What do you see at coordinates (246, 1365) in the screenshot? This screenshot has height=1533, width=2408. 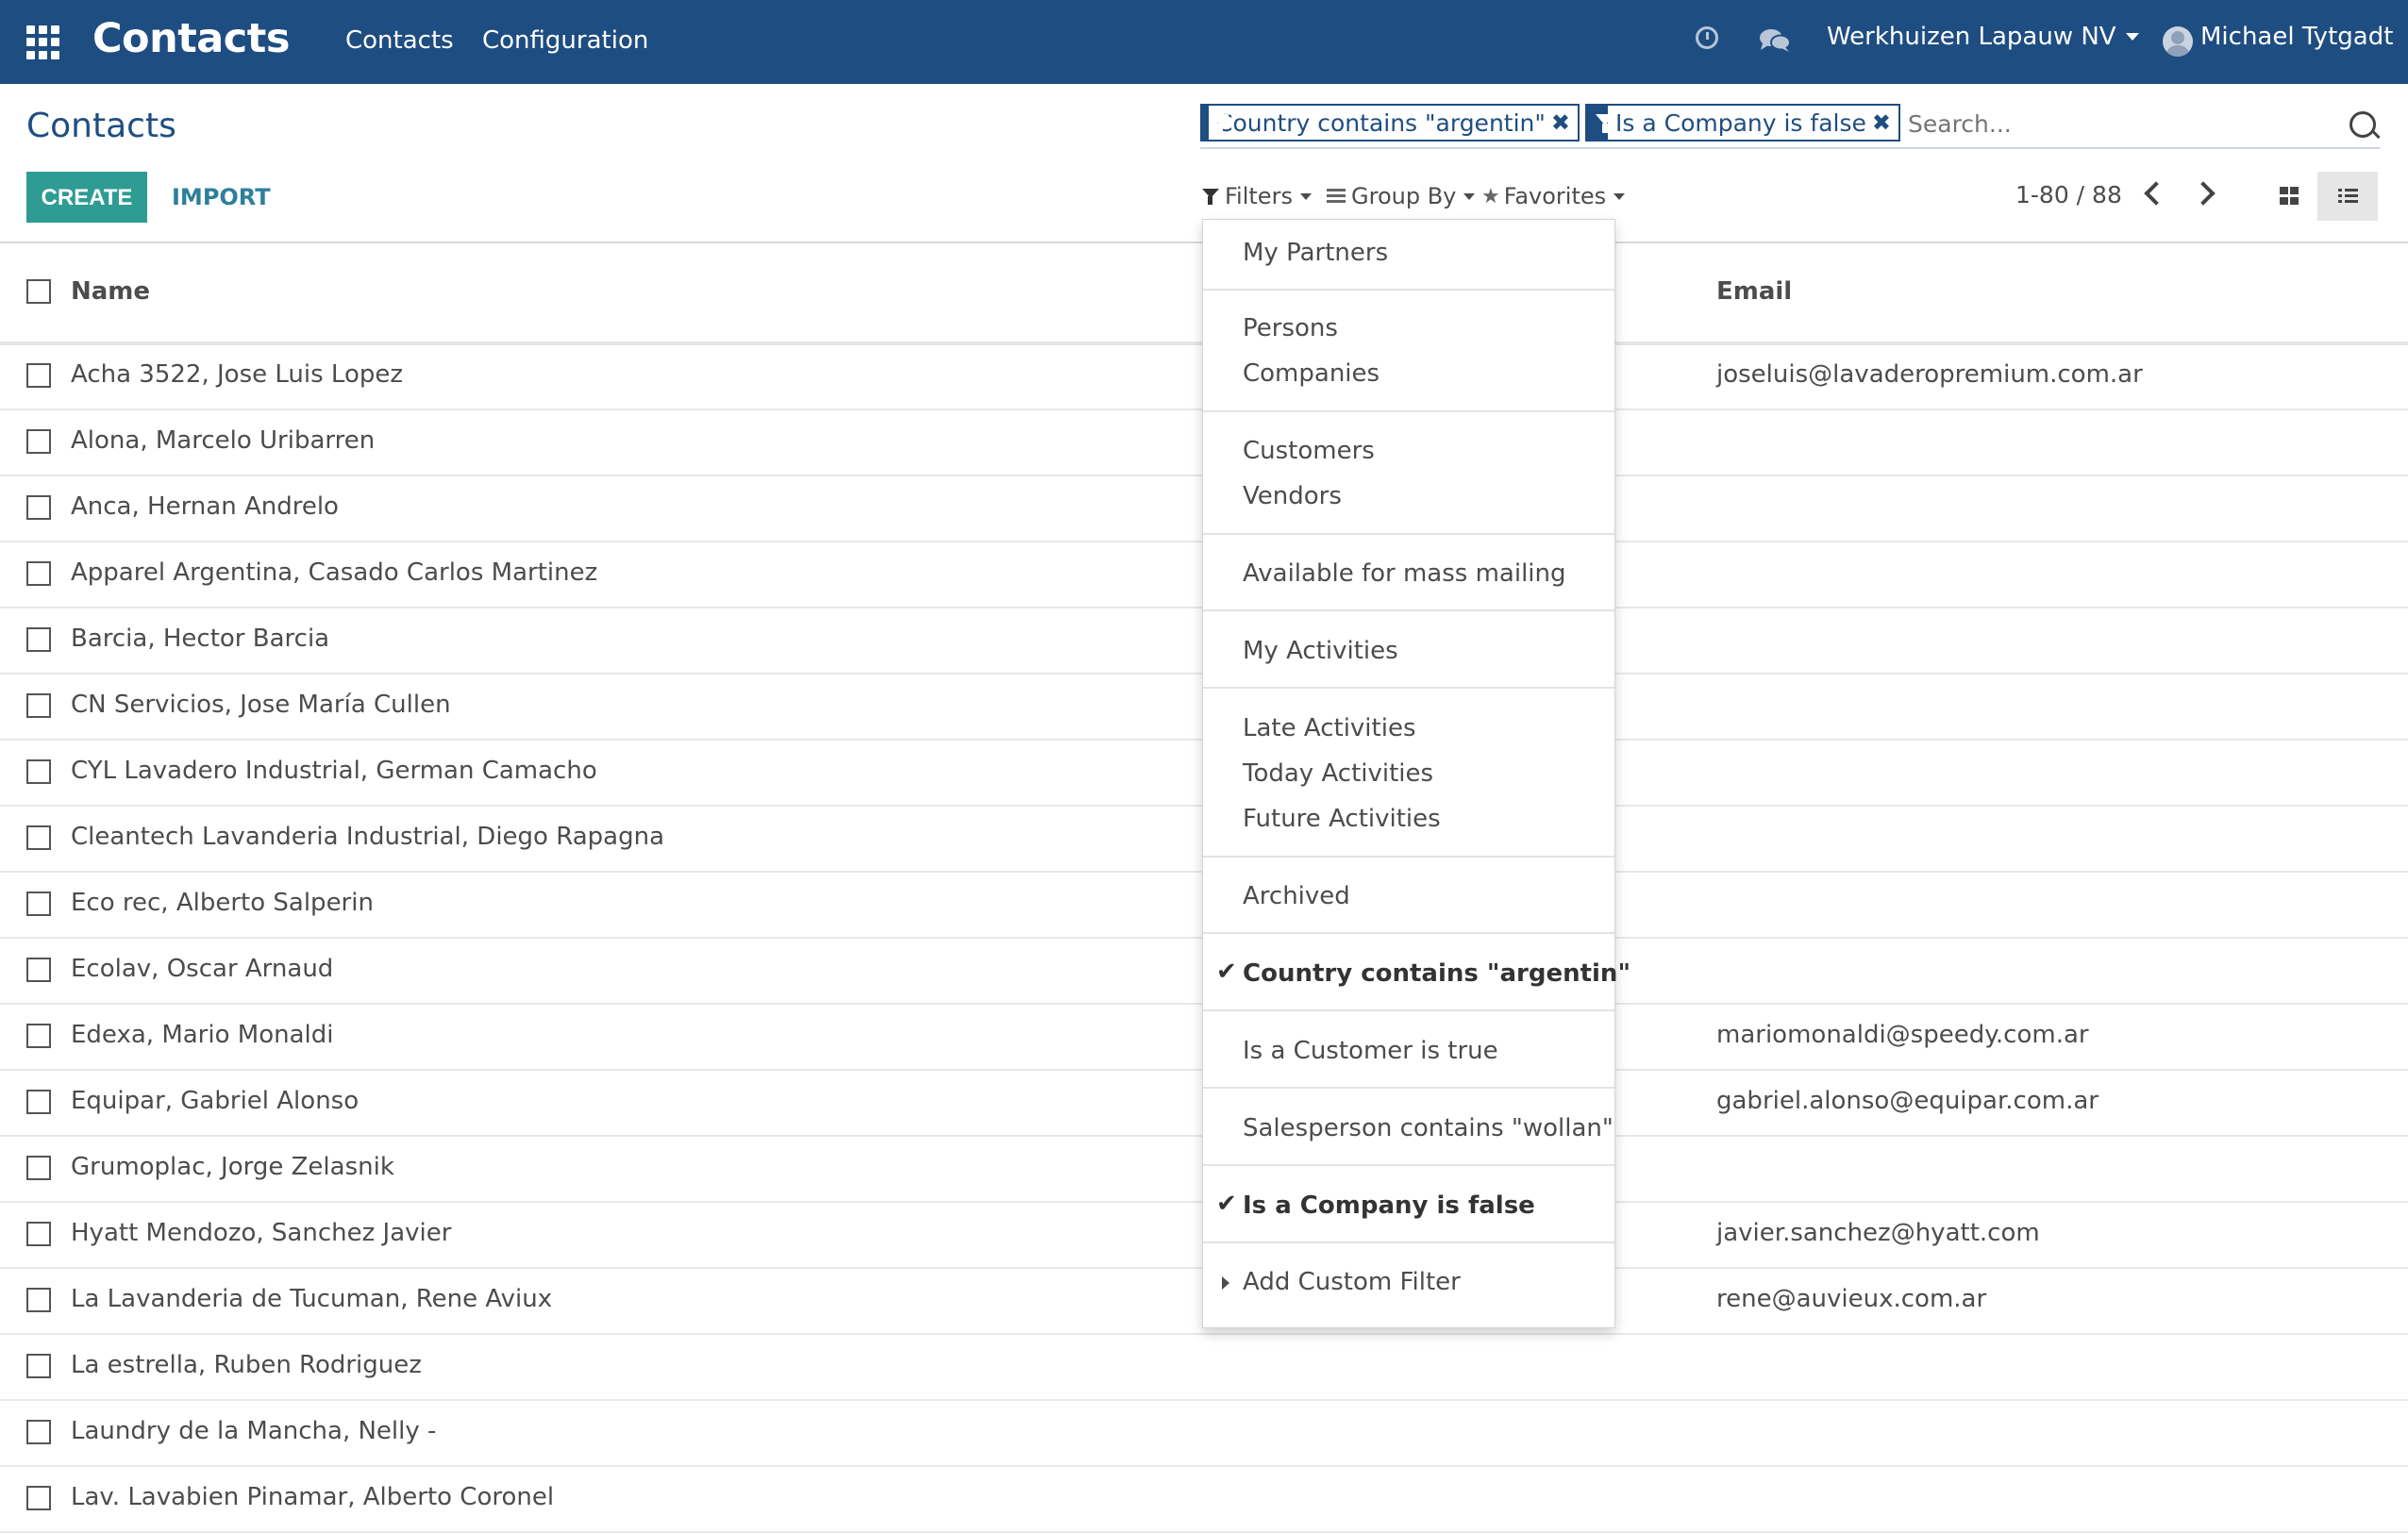 I see `contact-name: La estrella, Ruben Rodriguez` at bounding box center [246, 1365].